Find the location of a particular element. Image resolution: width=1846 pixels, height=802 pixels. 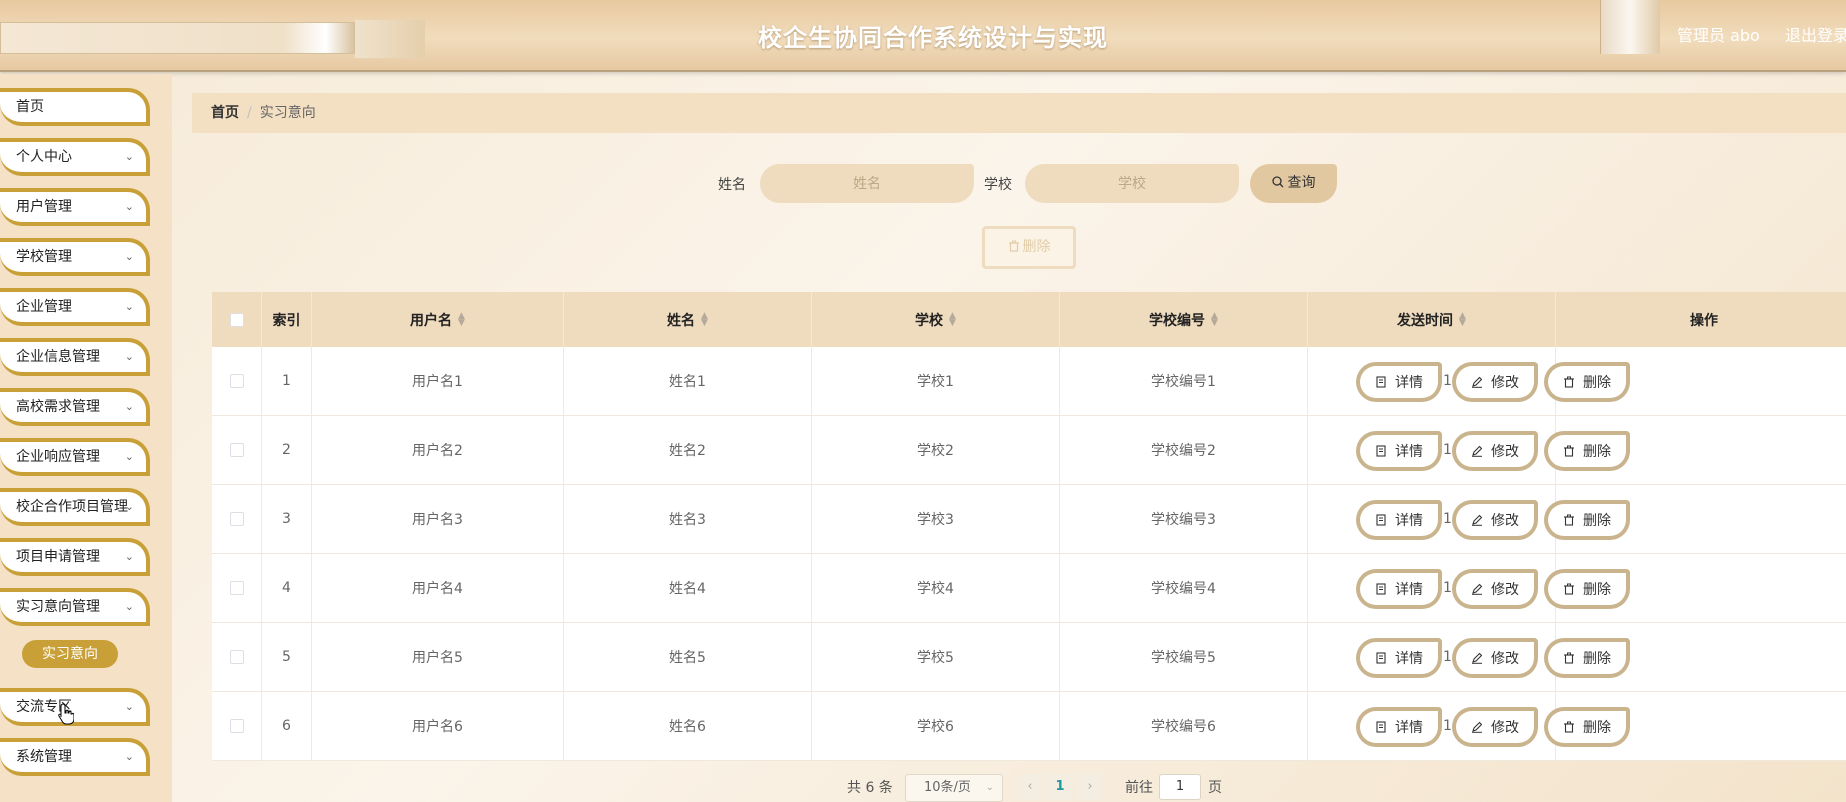

column-header: 操作 is located at coordinates (1701, 319).